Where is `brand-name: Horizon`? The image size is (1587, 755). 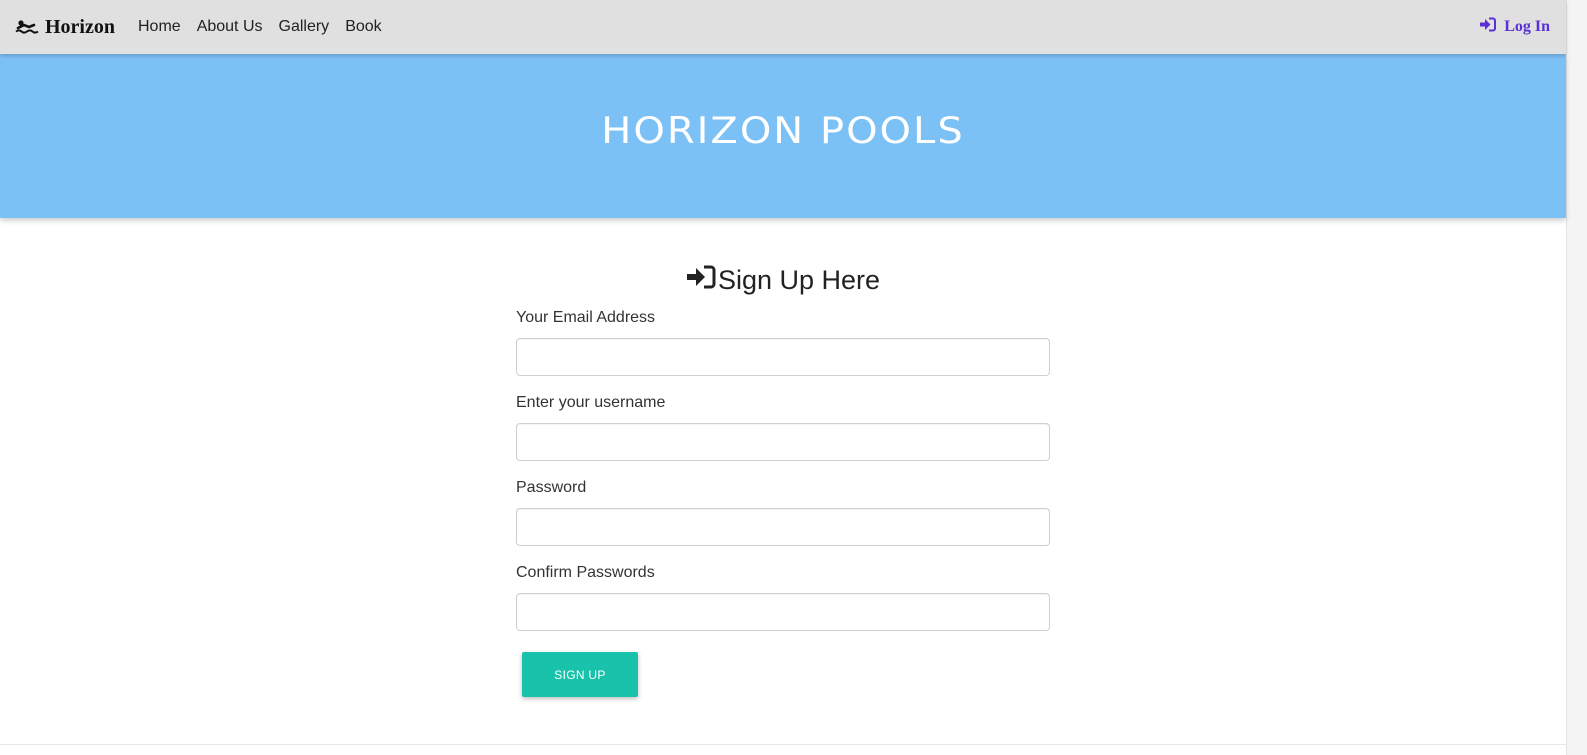
brand-name: Horizon is located at coordinates (80, 26).